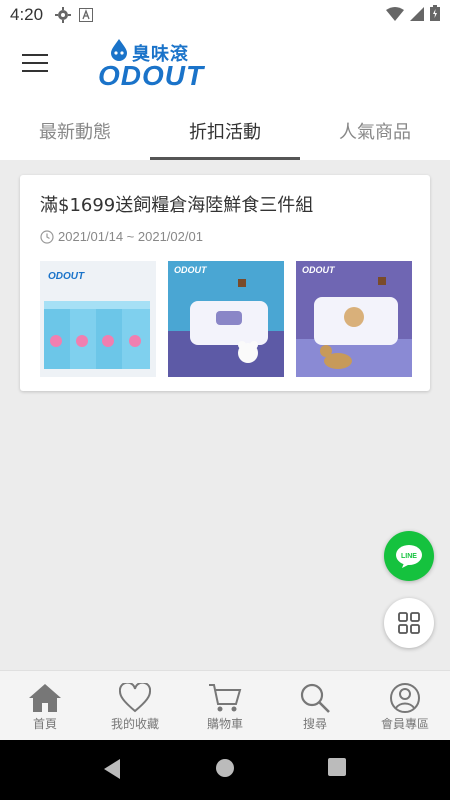 The image size is (450, 800). I want to click on search-icon, so click(315, 698).